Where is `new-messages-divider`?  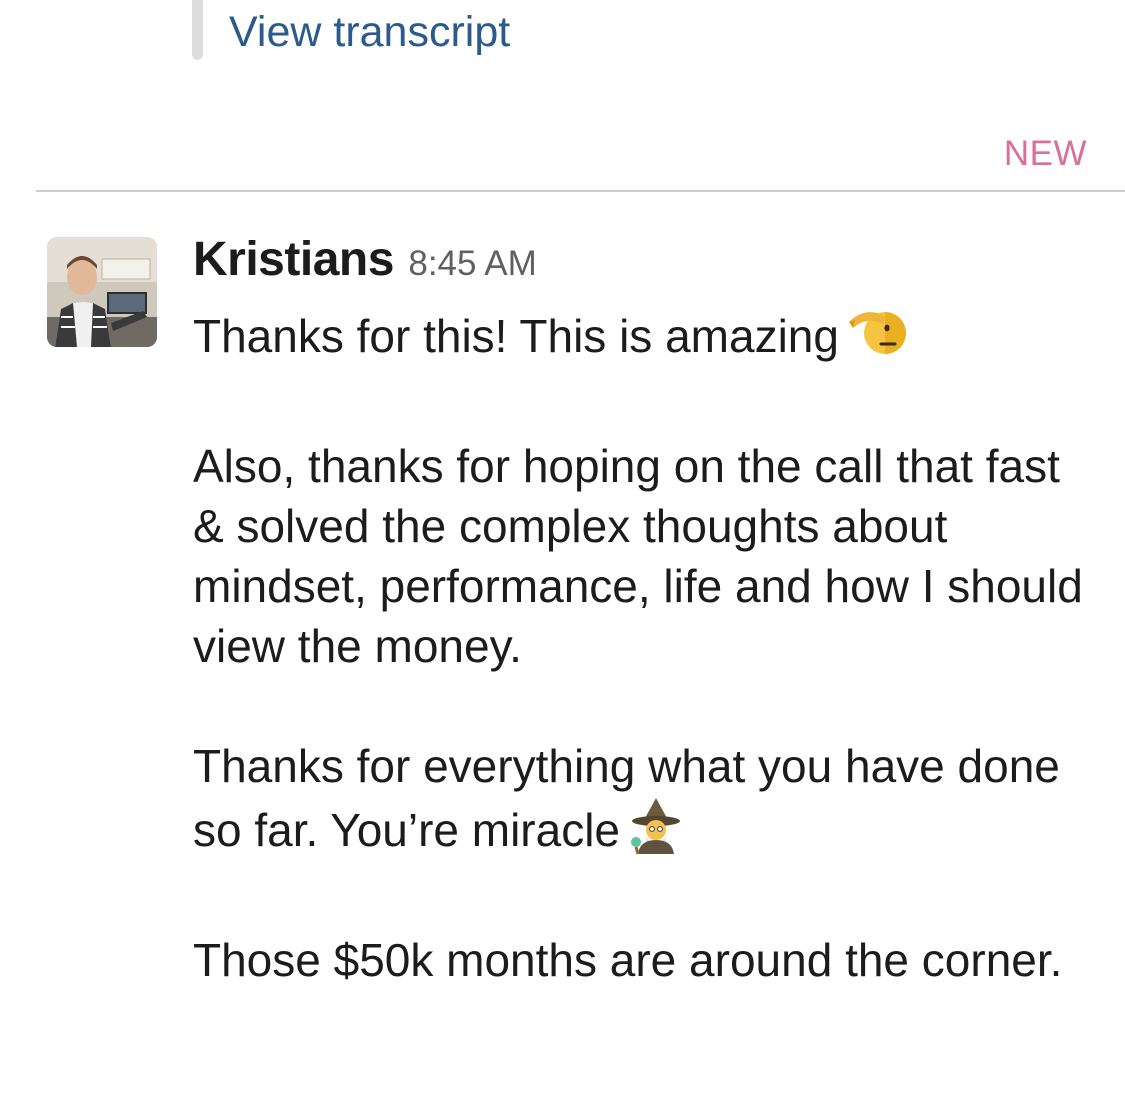
new-messages-divider is located at coordinates (580, 191).